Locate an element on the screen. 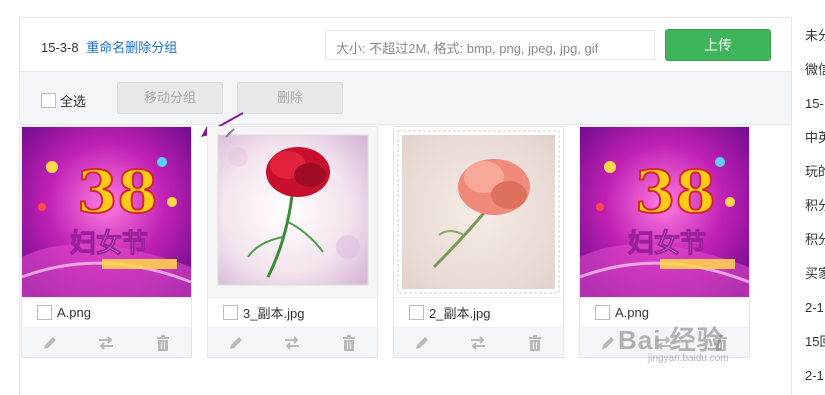  sidebar-item: 未分 is located at coordinates (815, 36).